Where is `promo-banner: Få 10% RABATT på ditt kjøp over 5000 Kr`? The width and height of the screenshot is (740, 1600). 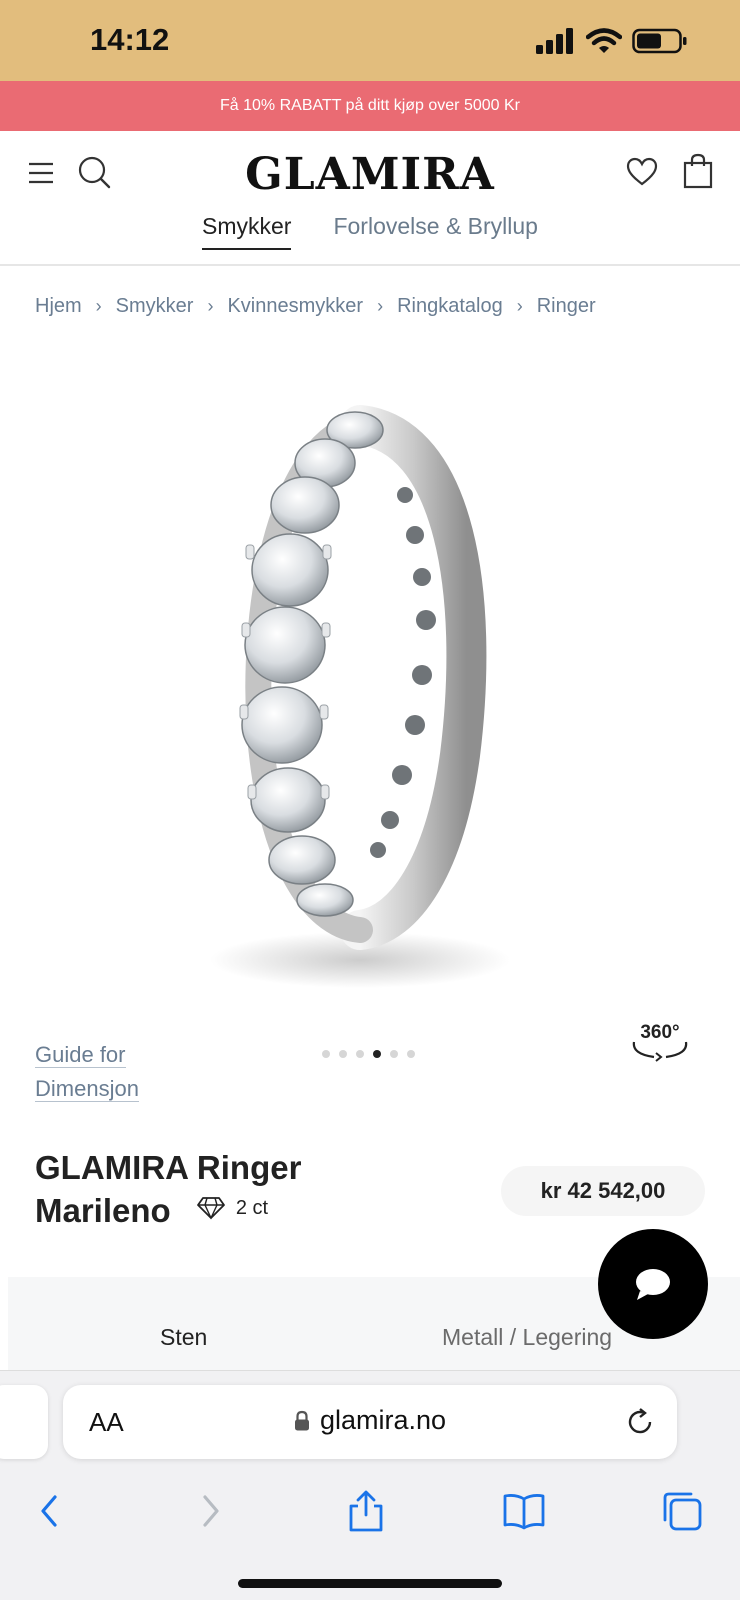
promo-banner: Få 10% RABATT på ditt kjøp over 5000 Kr is located at coordinates (370, 106).